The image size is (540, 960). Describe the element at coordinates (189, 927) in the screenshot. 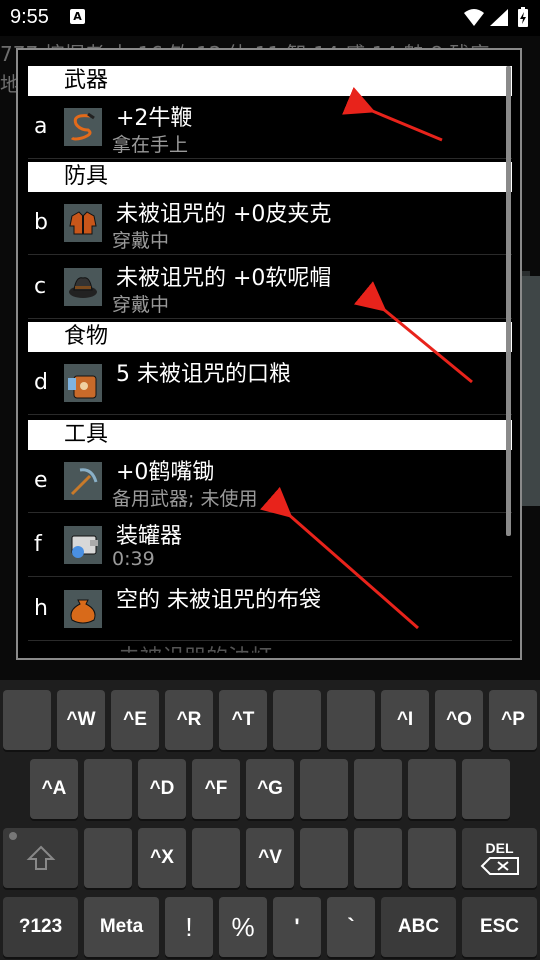

I see `key-exclamation: !` at that location.